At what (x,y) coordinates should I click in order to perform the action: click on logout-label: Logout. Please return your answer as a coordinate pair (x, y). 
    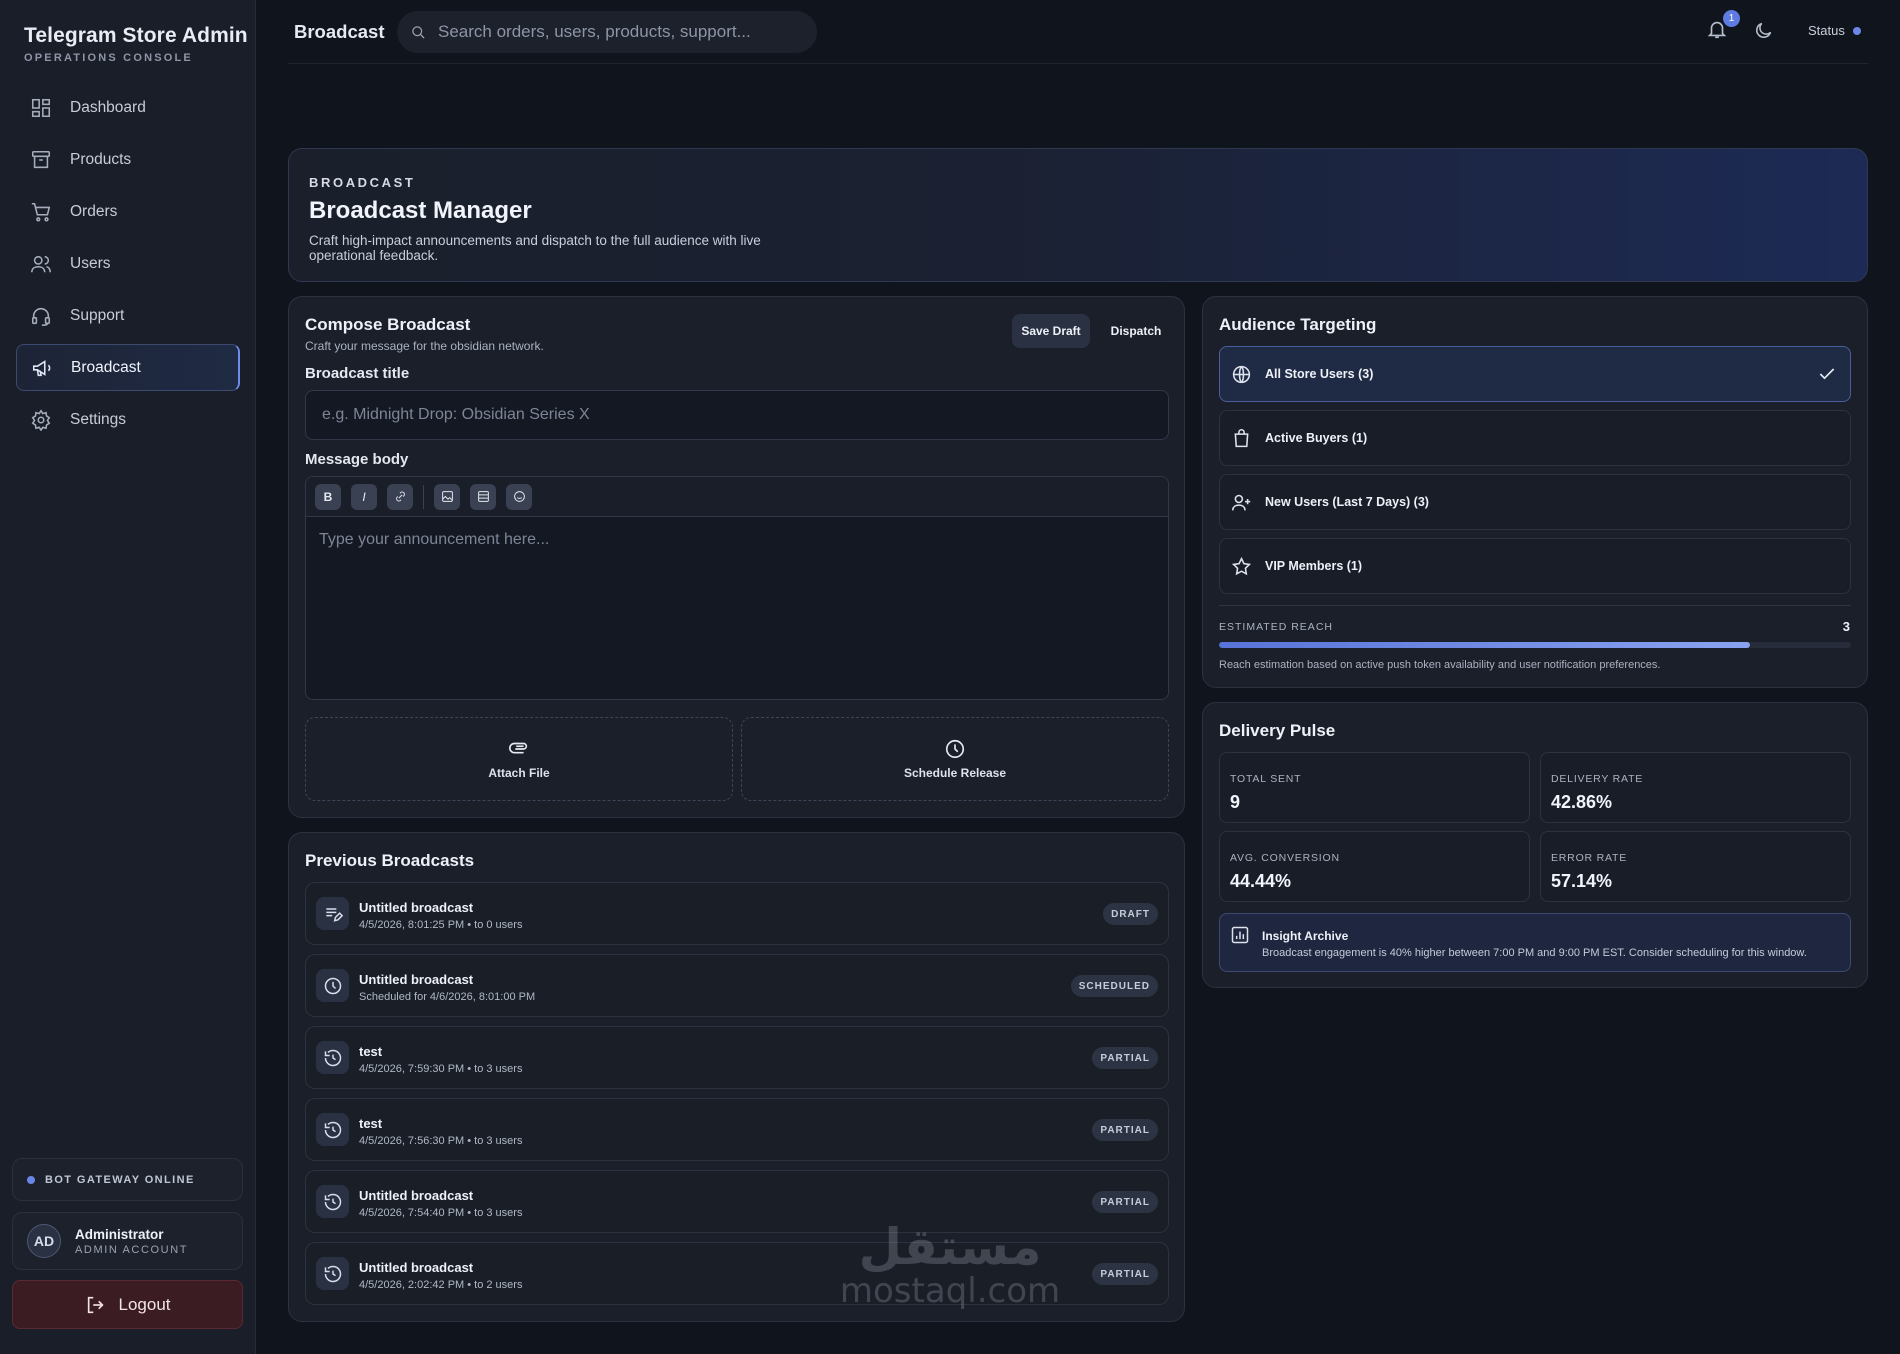
    Looking at the image, I should click on (144, 1304).